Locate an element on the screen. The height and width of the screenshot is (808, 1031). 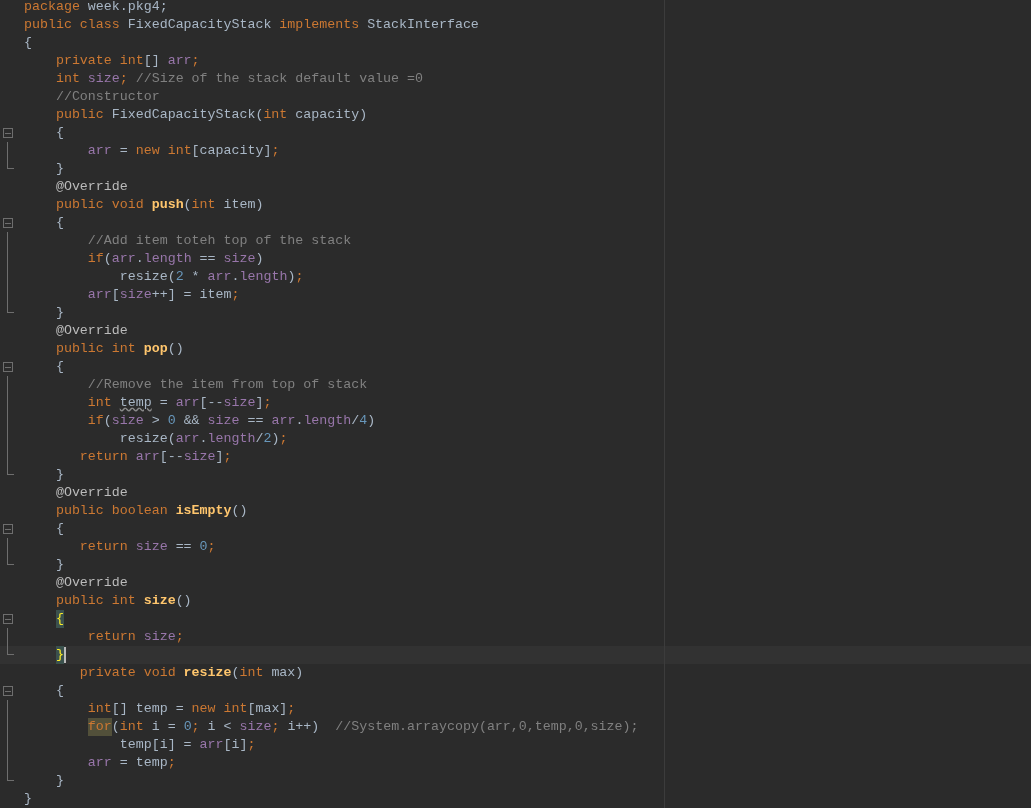
code-line: return size == 0; is located at coordinates (147, 547).